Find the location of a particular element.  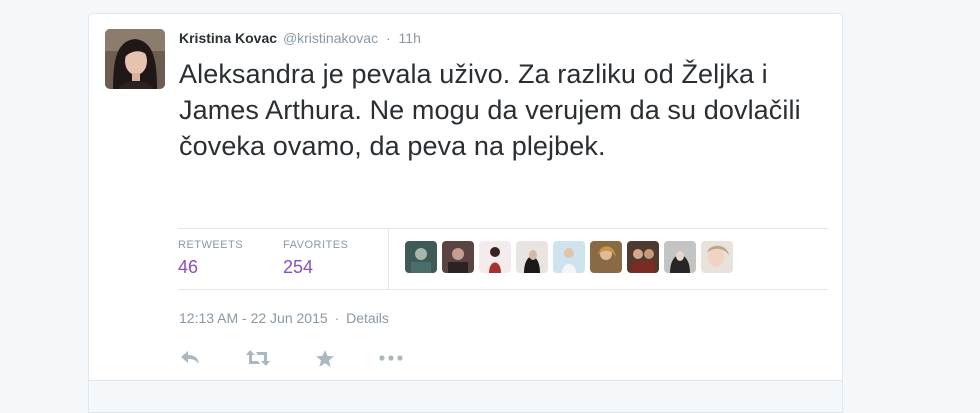

retweets-label: RETWEETS is located at coordinates (211, 245).